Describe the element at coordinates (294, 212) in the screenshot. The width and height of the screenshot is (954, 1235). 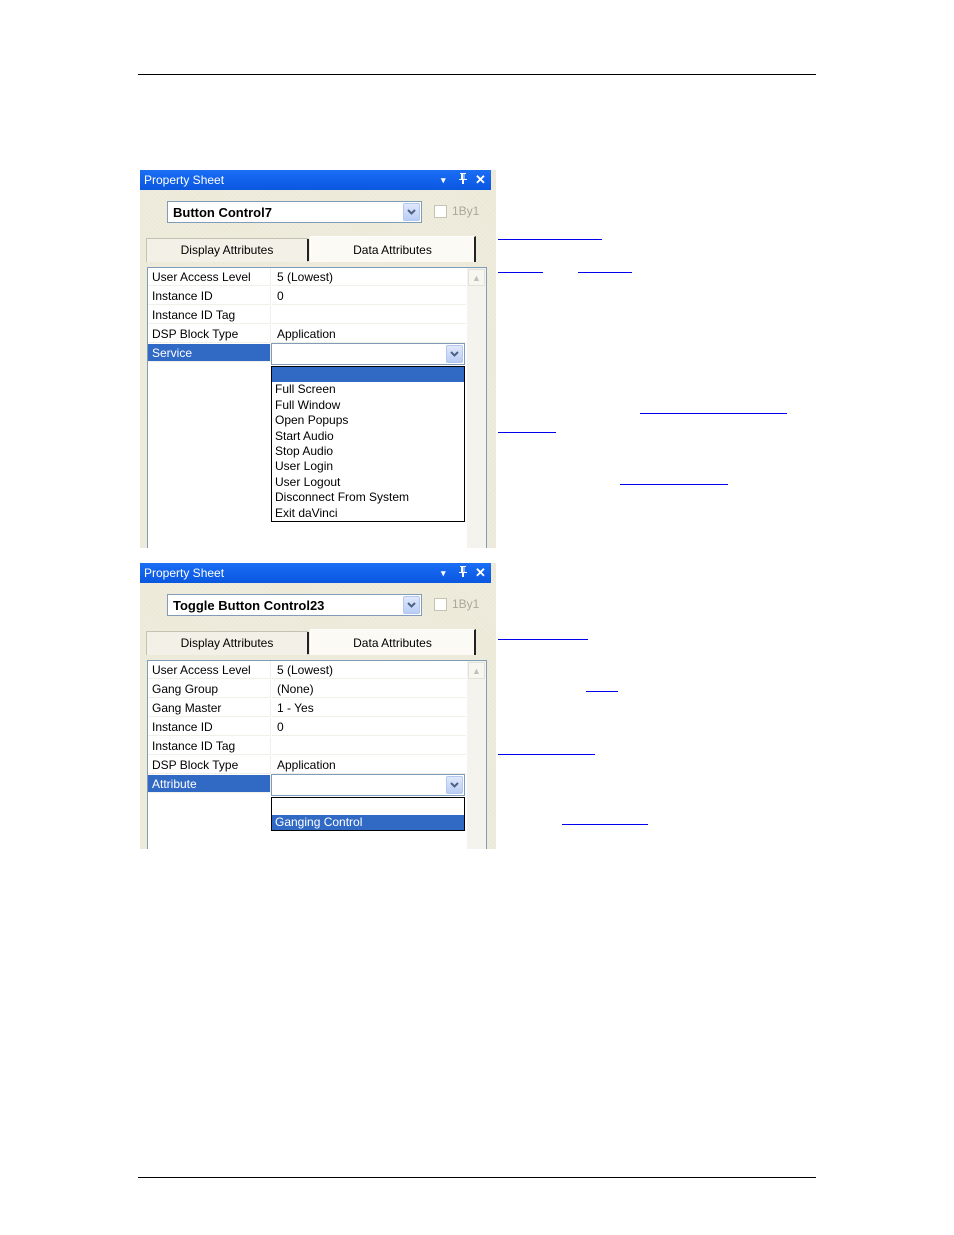
I see `object-select: Button Control7` at that location.